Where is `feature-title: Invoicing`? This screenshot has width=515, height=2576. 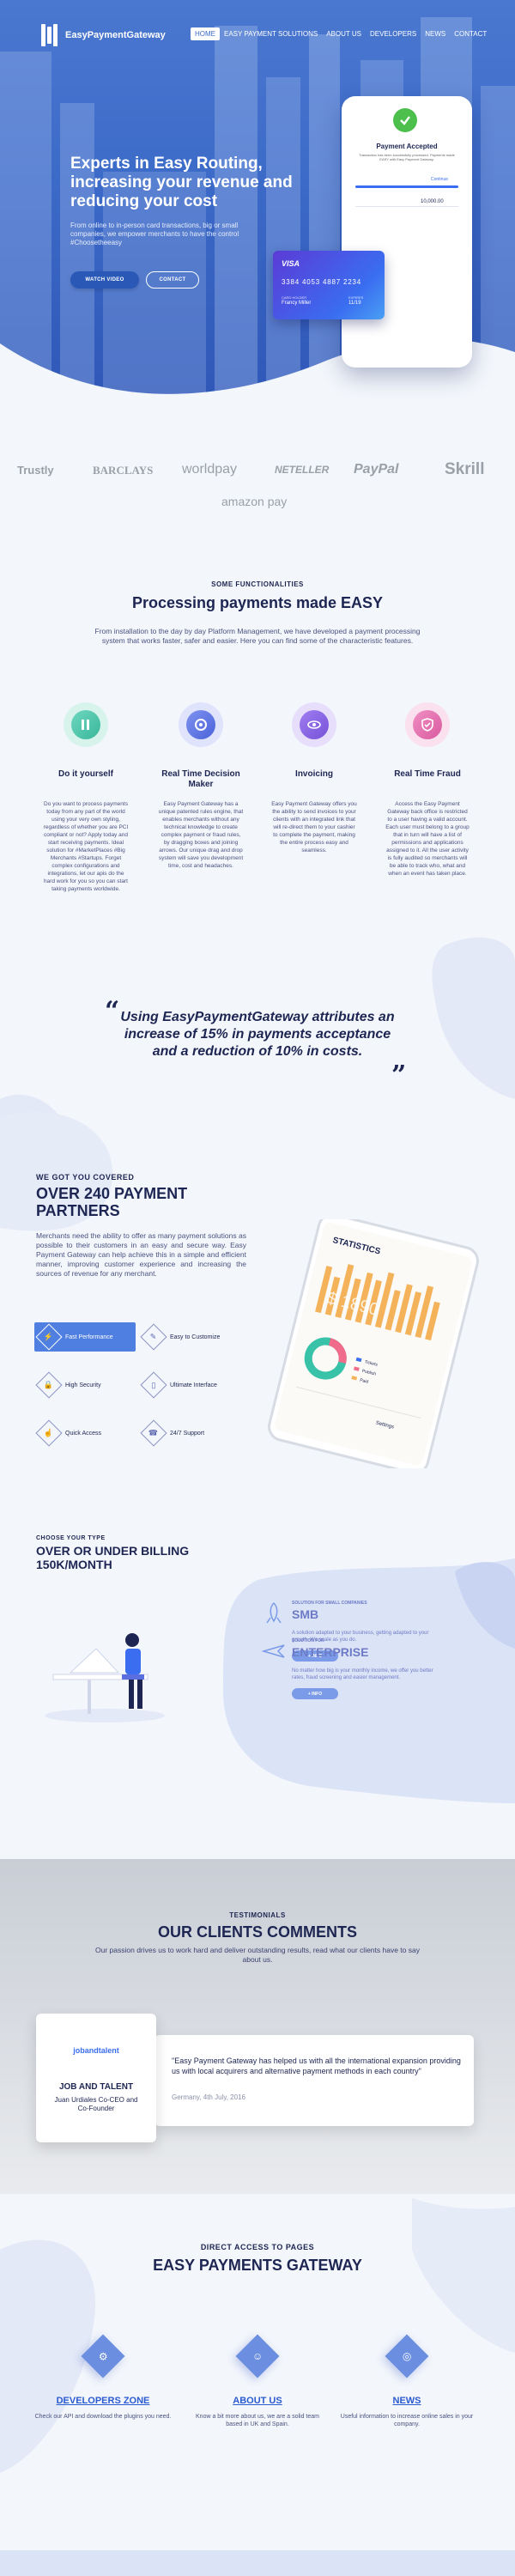
feature-title: Invoicing is located at coordinates (314, 774).